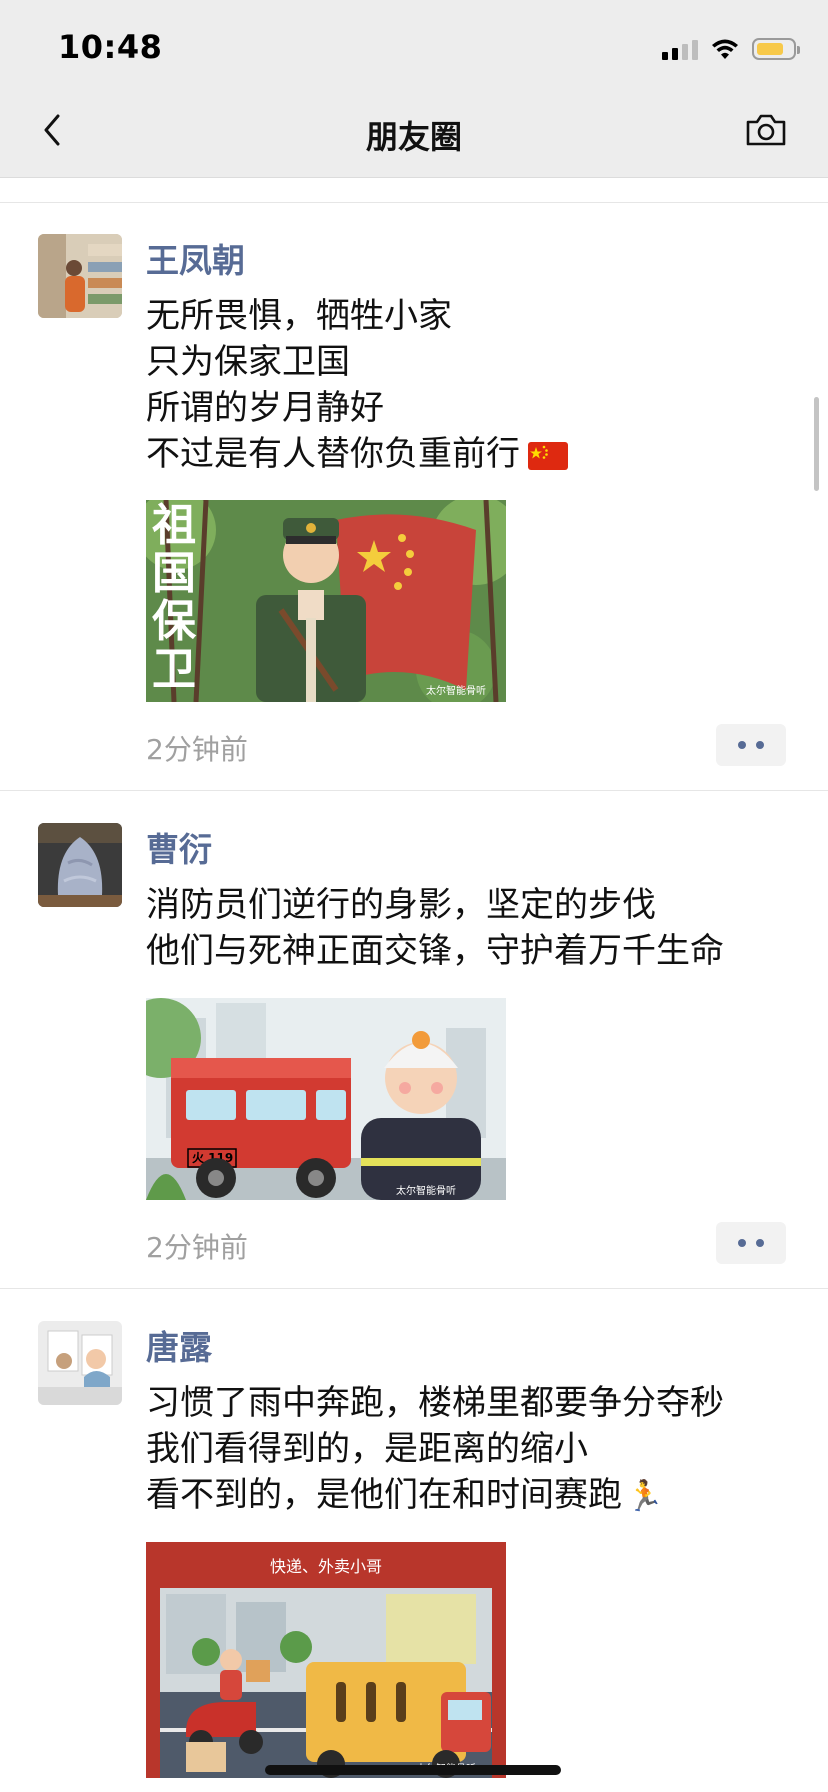 This screenshot has height=1792, width=828. What do you see at coordinates (367, 1449) in the screenshot?
I see `post-line: 我们看得到的，是距离的缩小` at bounding box center [367, 1449].